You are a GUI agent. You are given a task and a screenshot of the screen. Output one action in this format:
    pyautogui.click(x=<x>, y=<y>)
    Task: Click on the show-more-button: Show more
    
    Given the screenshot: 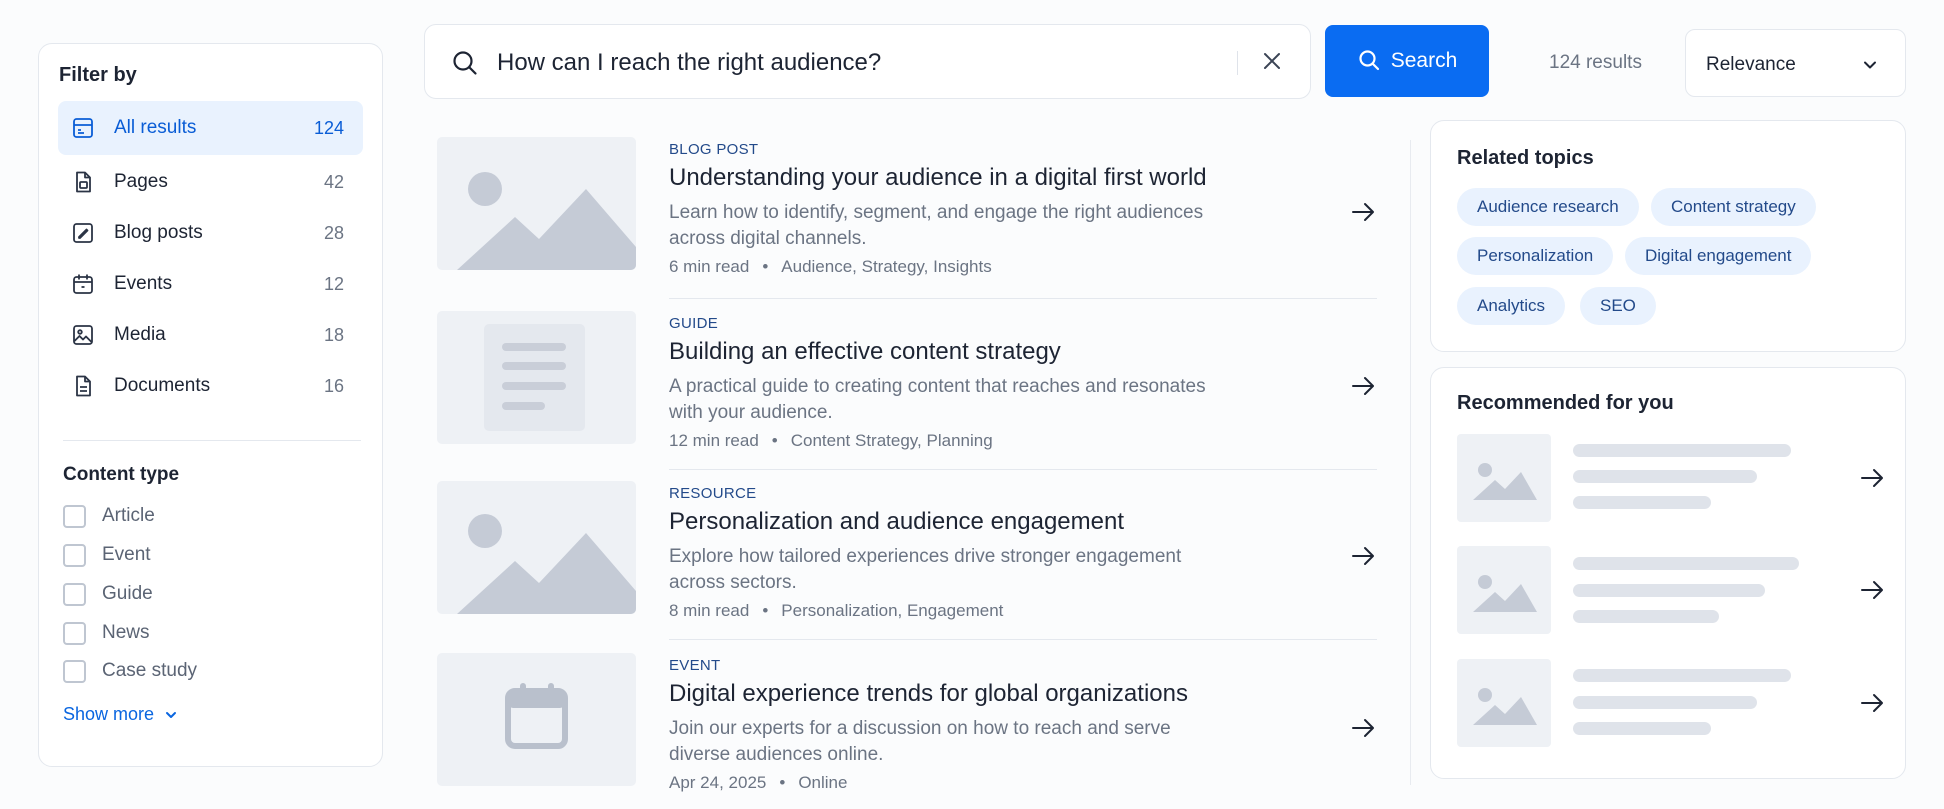 What is the action you would take?
    pyautogui.click(x=120, y=714)
    